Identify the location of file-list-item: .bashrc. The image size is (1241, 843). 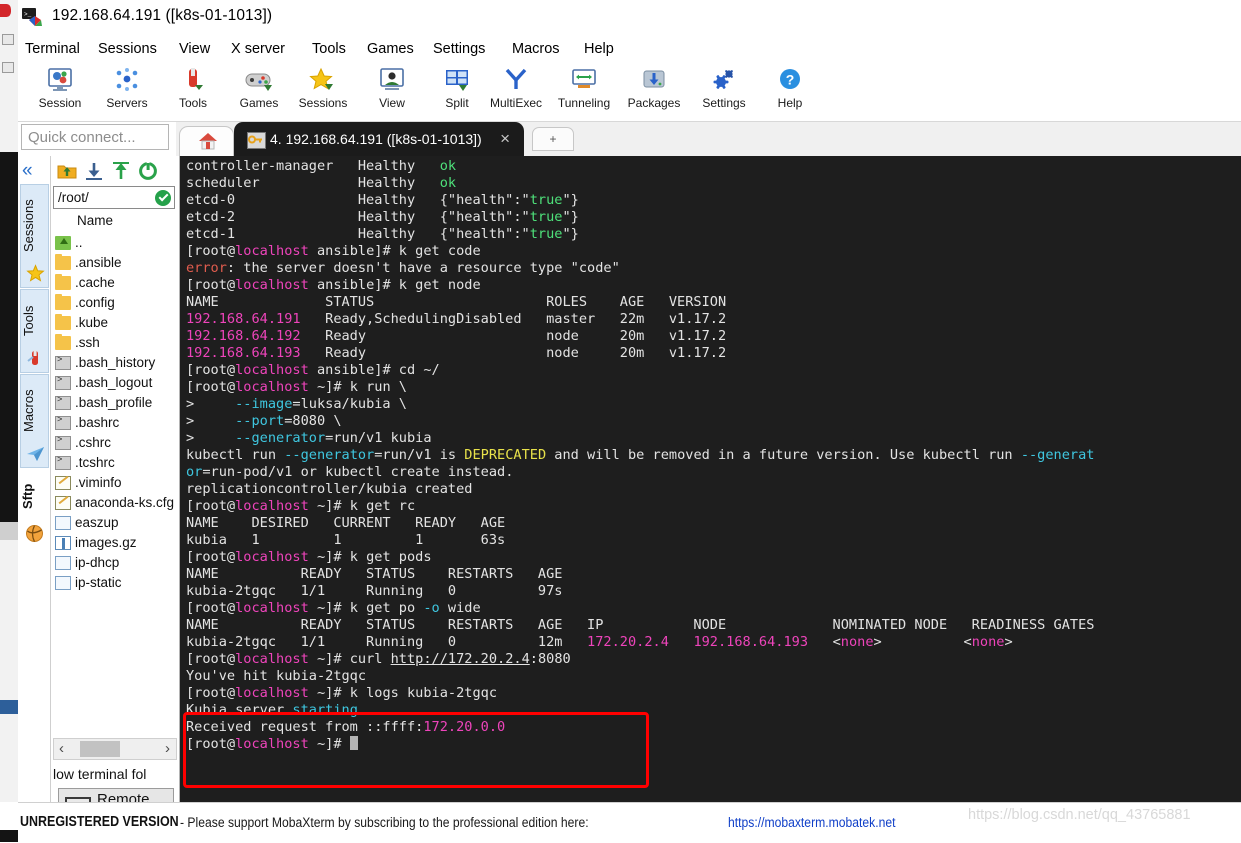
(115, 424).